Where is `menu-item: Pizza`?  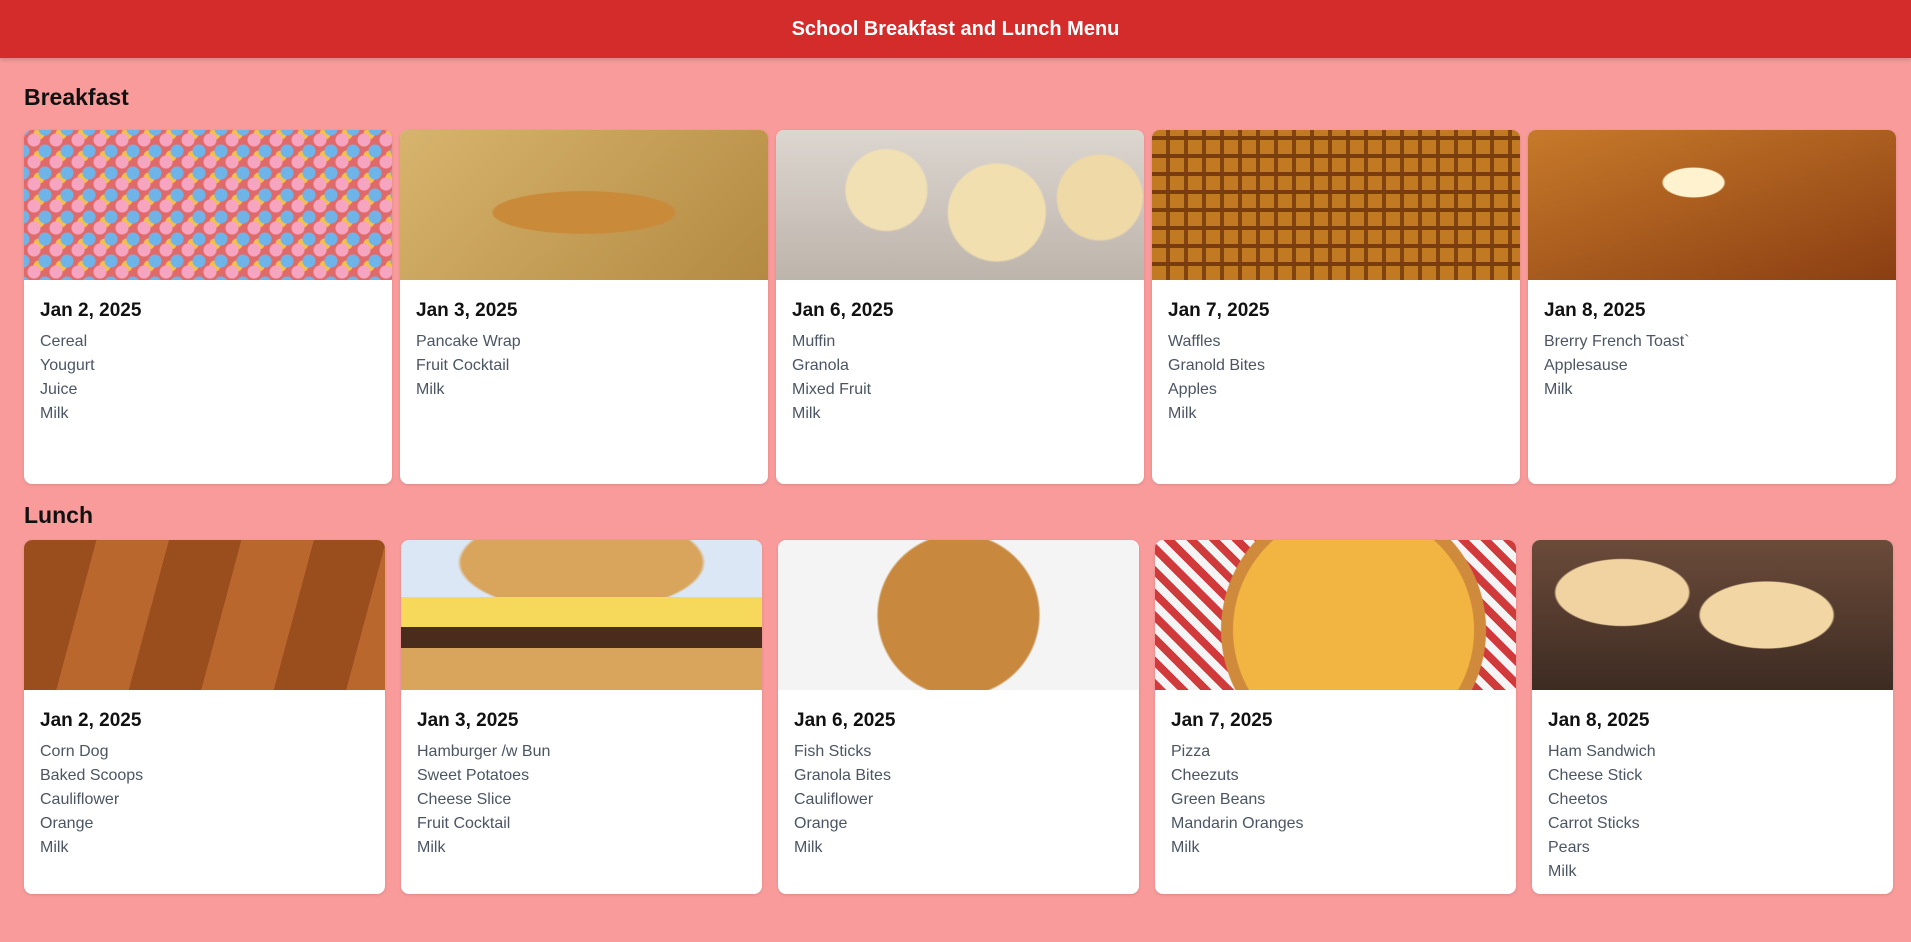
menu-item: Pizza is located at coordinates (1191, 751).